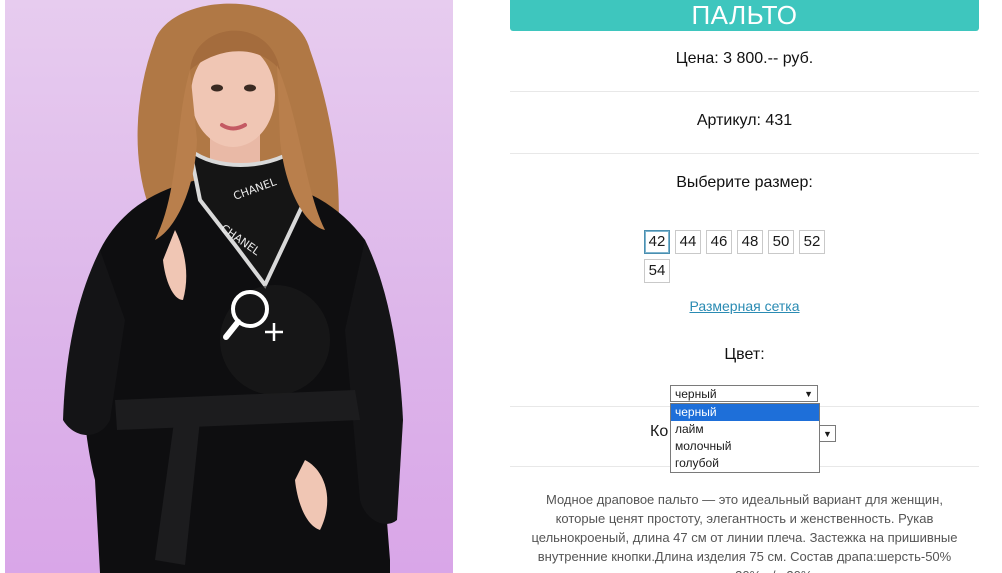  I want to click on color-option-black: черный, so click(745, 412).